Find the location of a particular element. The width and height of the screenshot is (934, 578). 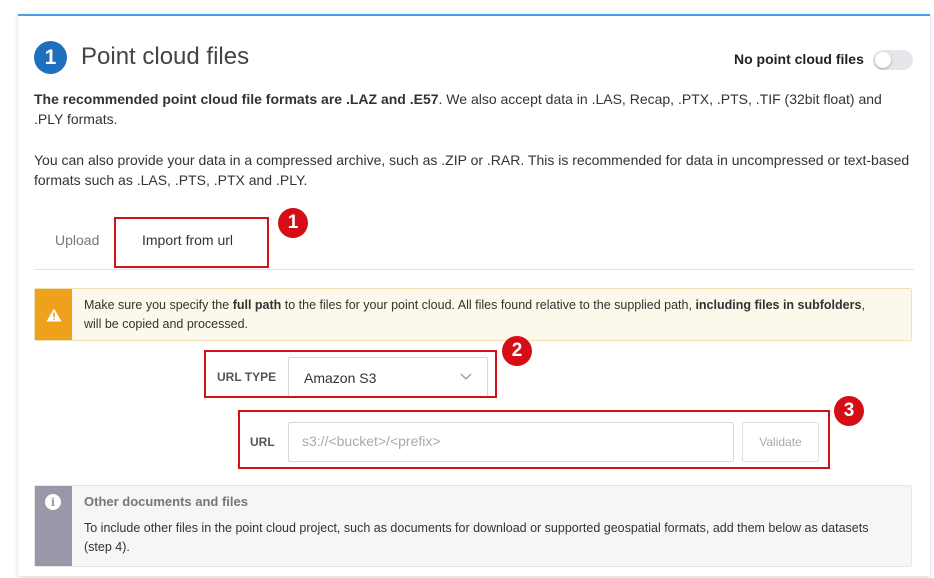

warning-text-1: Make sure you specify the is located at coordinates (158, 305).